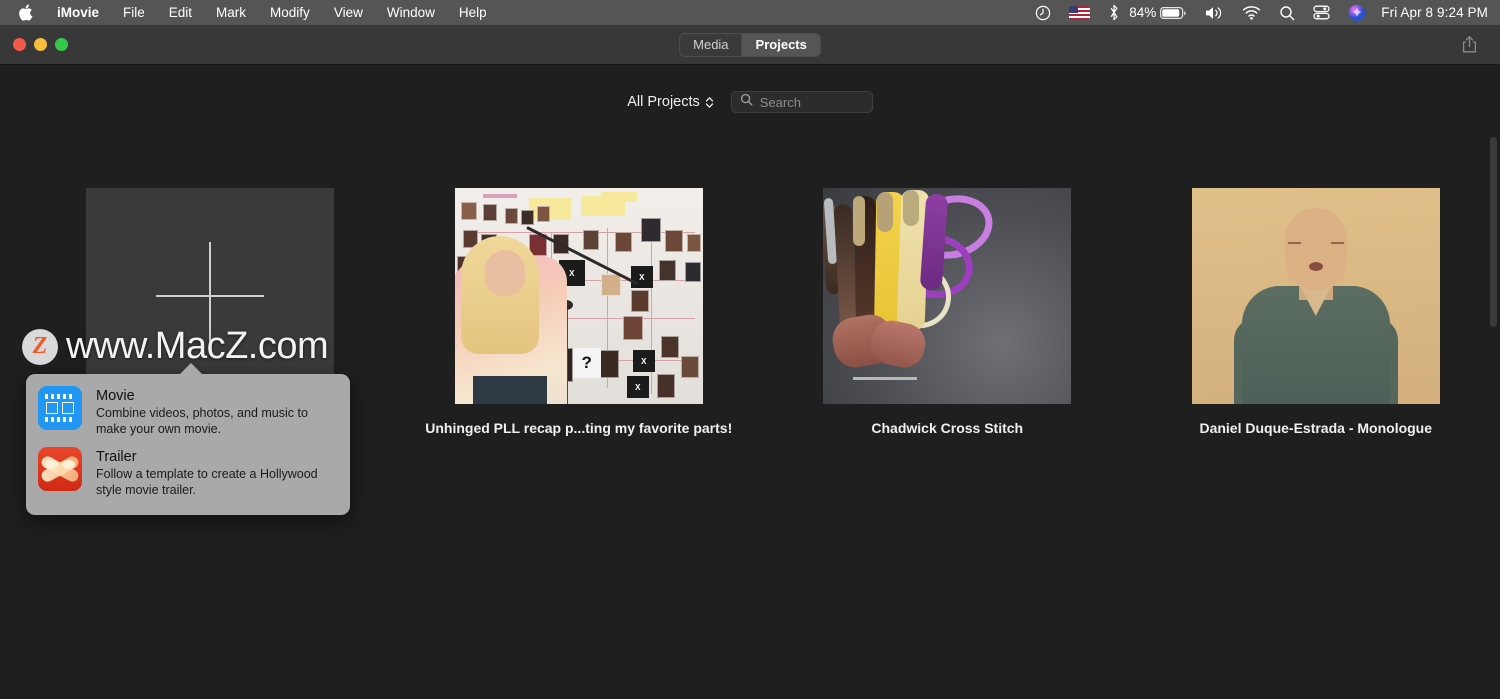 This screenshot has height=699, width=1500. What do you see at coordinates (290, 12) in the screenshot?
I see `menu-item-modify: Modify` at bounding box center [290, 12].